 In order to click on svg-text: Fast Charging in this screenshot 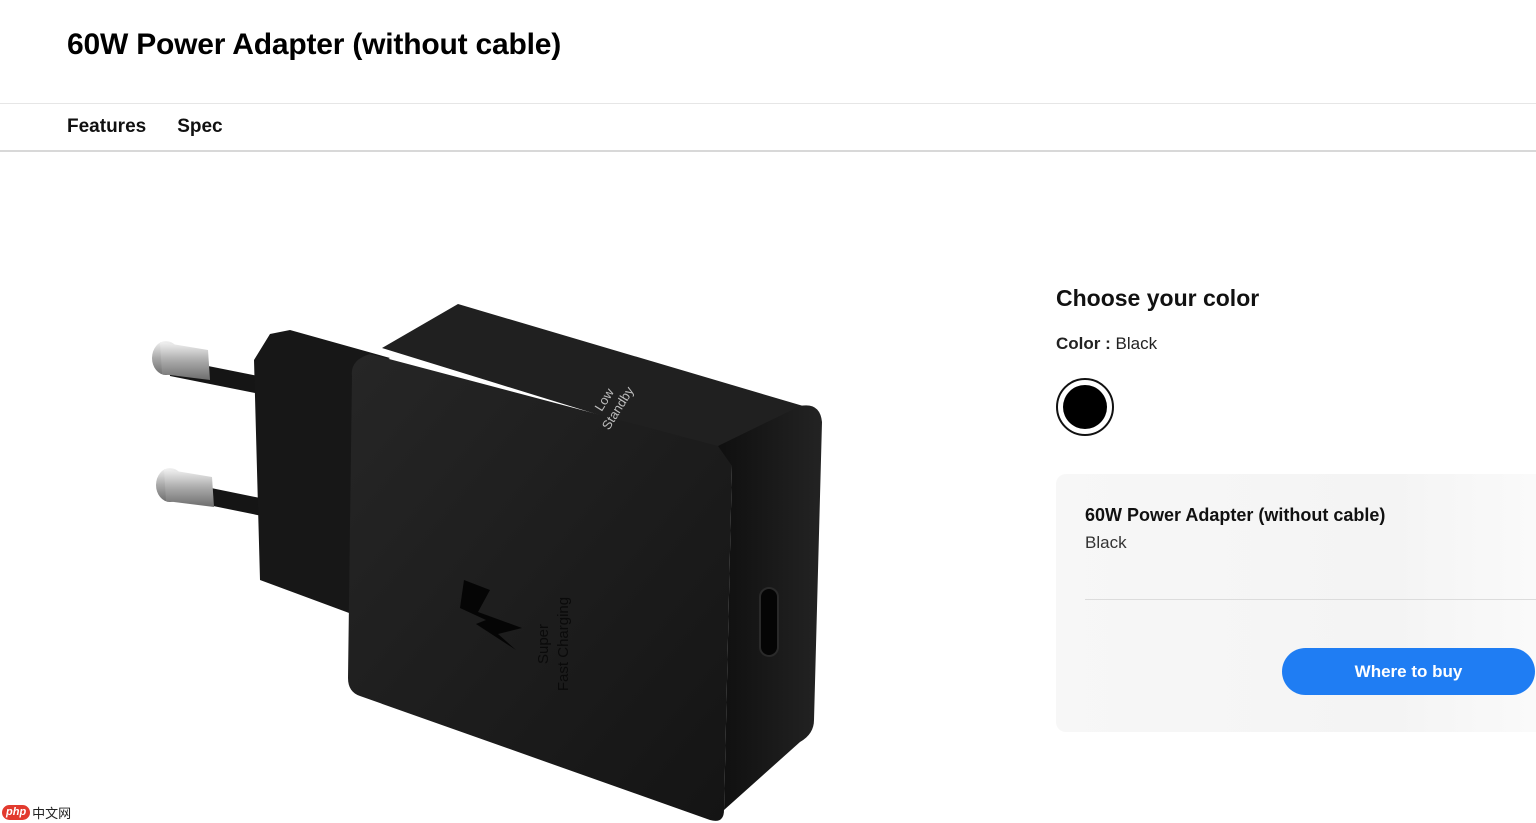, I will do `click(563, 644)`.